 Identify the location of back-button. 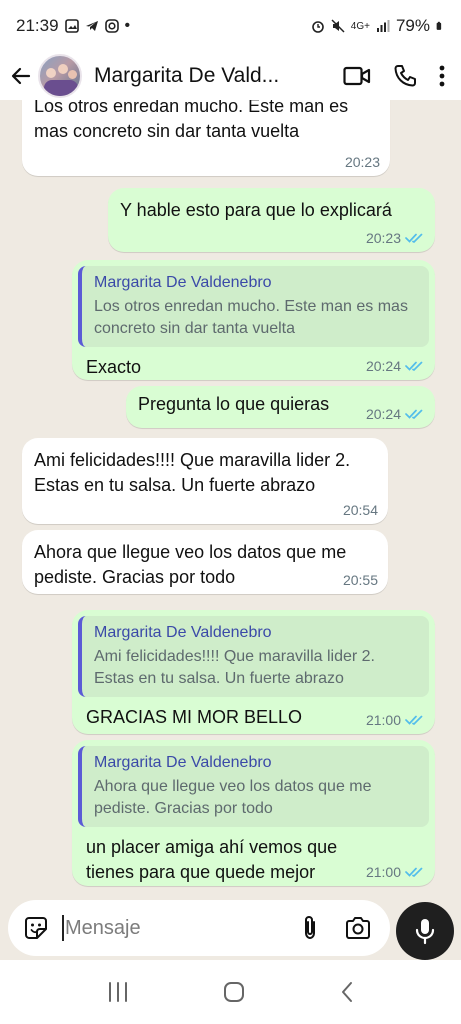
(21, 76).